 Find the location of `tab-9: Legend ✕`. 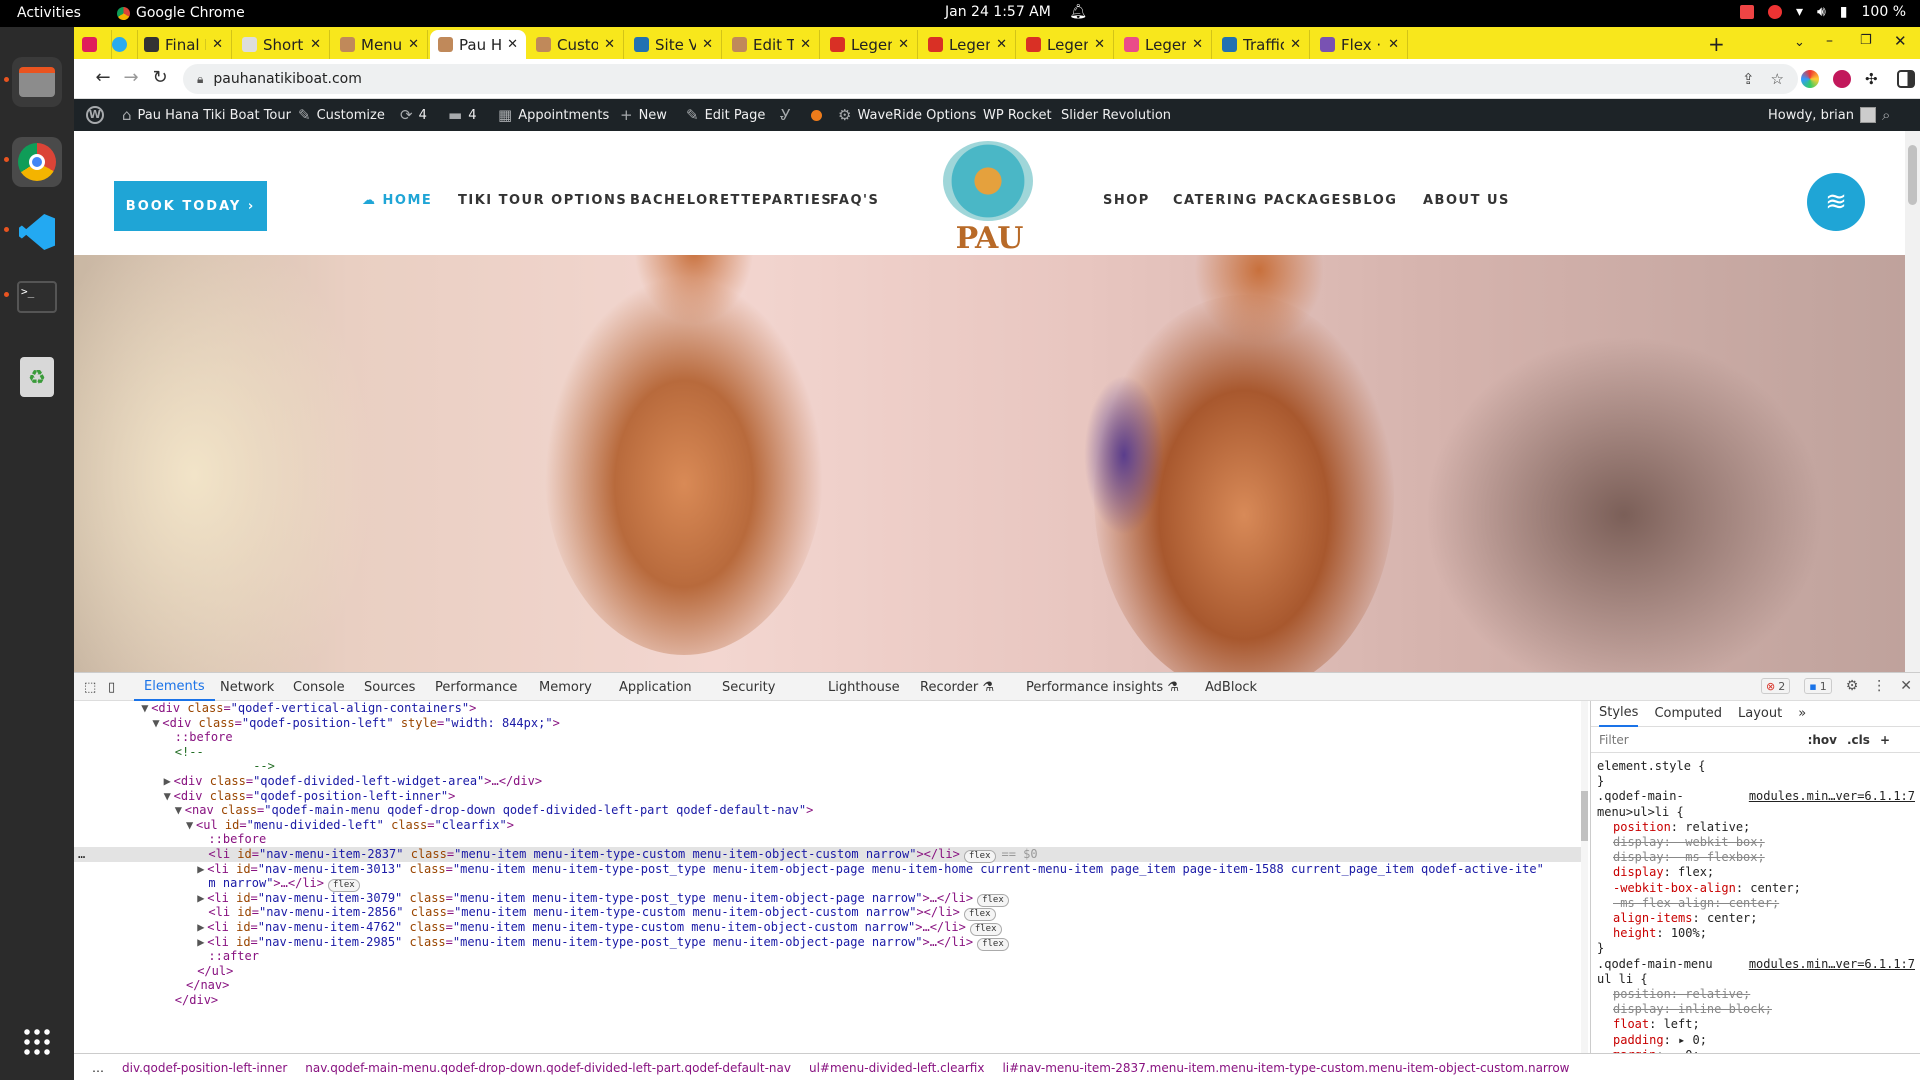

tab-9: Legend ✕ is located at coordinates (968, 44).